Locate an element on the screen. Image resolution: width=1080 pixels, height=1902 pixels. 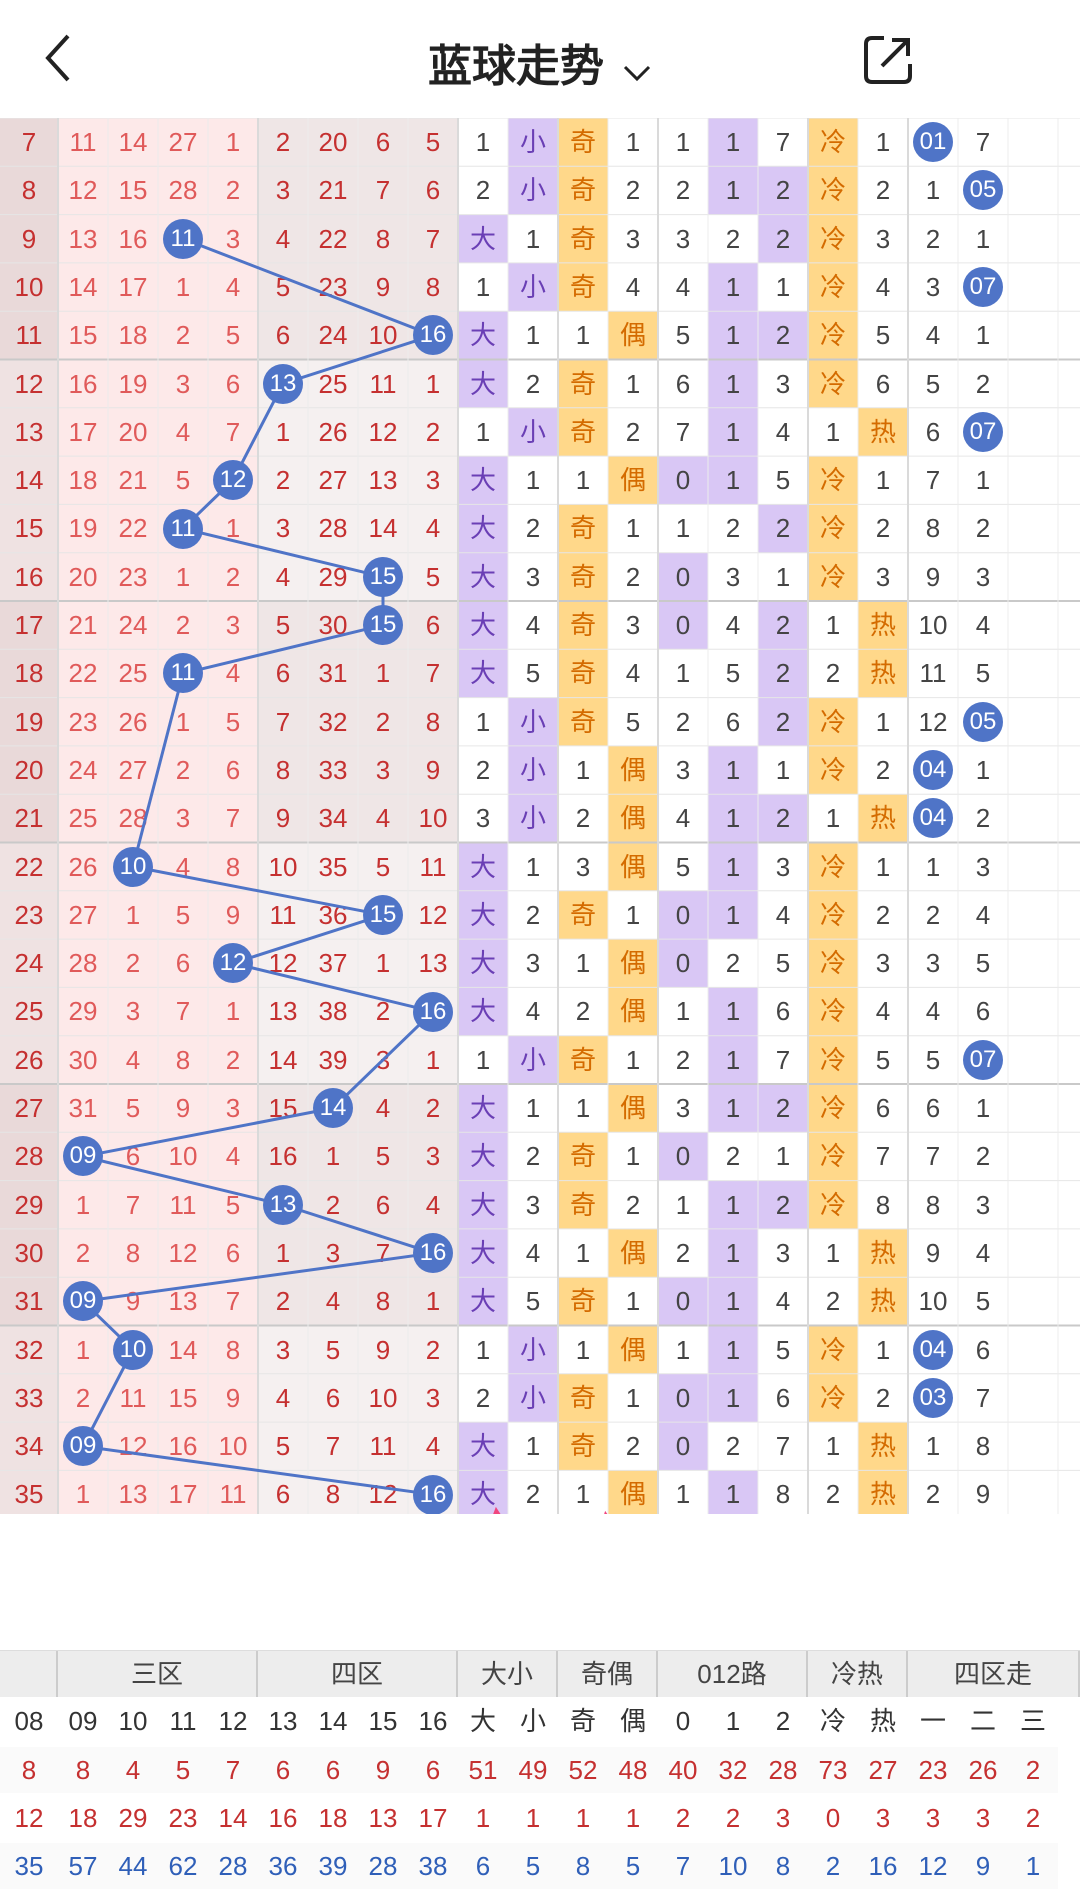
zone3-cell: 23 is located at coordinates (333, 286).